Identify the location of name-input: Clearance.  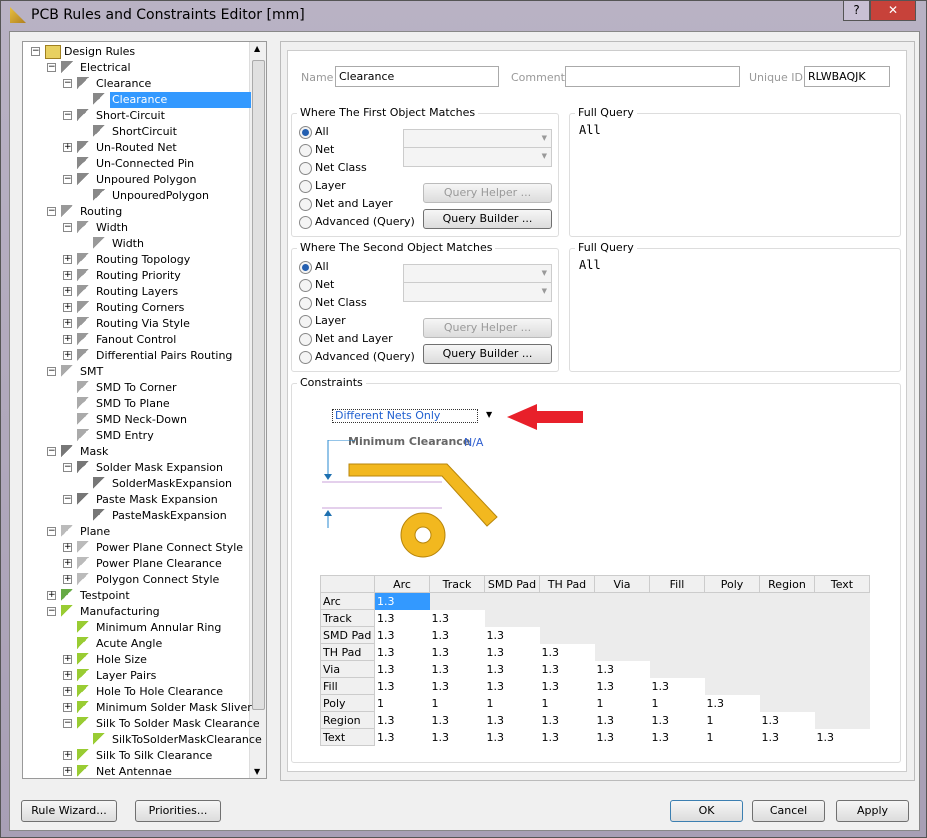
(417, 76).